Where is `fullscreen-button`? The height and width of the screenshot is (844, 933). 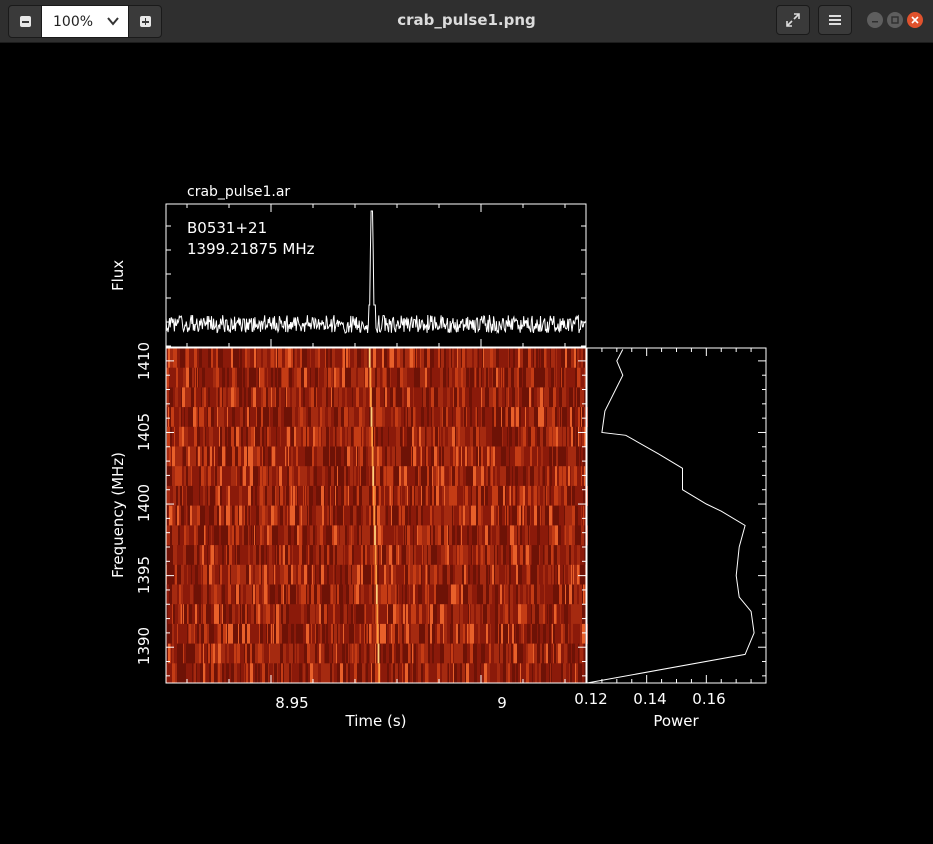 fullscreen-button is located at coordinates (793, 20).